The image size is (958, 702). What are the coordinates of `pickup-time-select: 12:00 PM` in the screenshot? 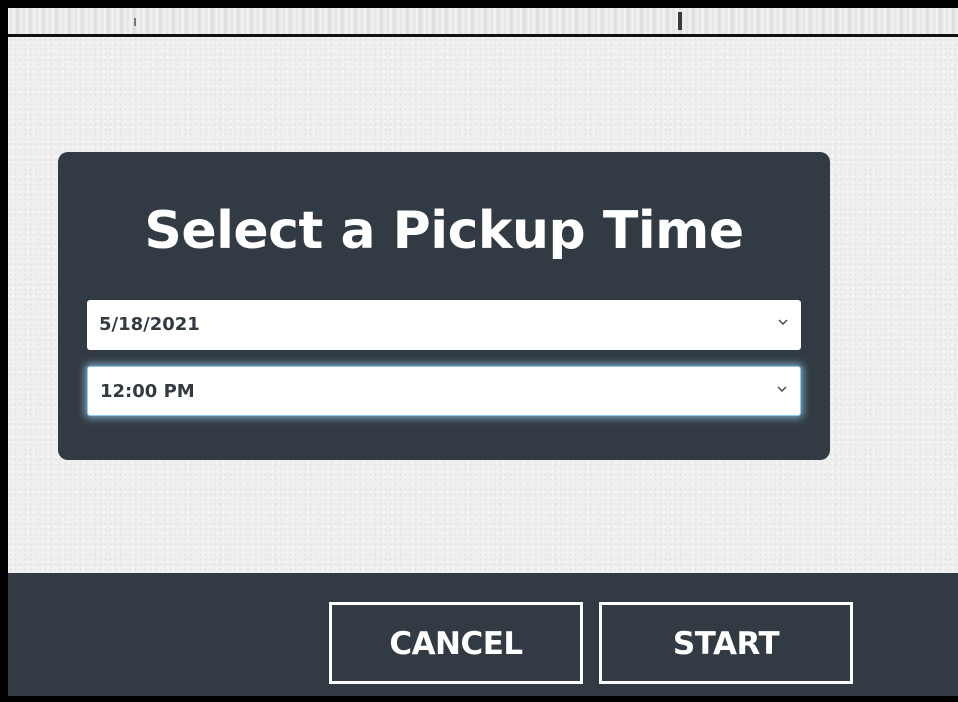 It's located at (444, 391).